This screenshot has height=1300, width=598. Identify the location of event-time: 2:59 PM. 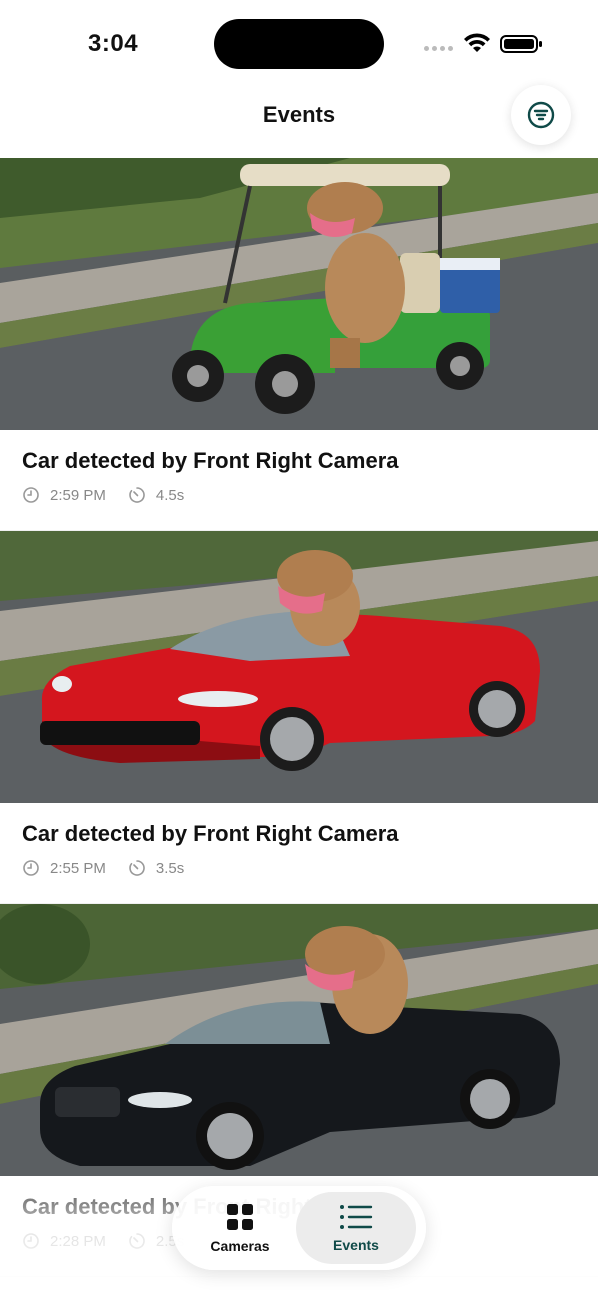
(64, 495).